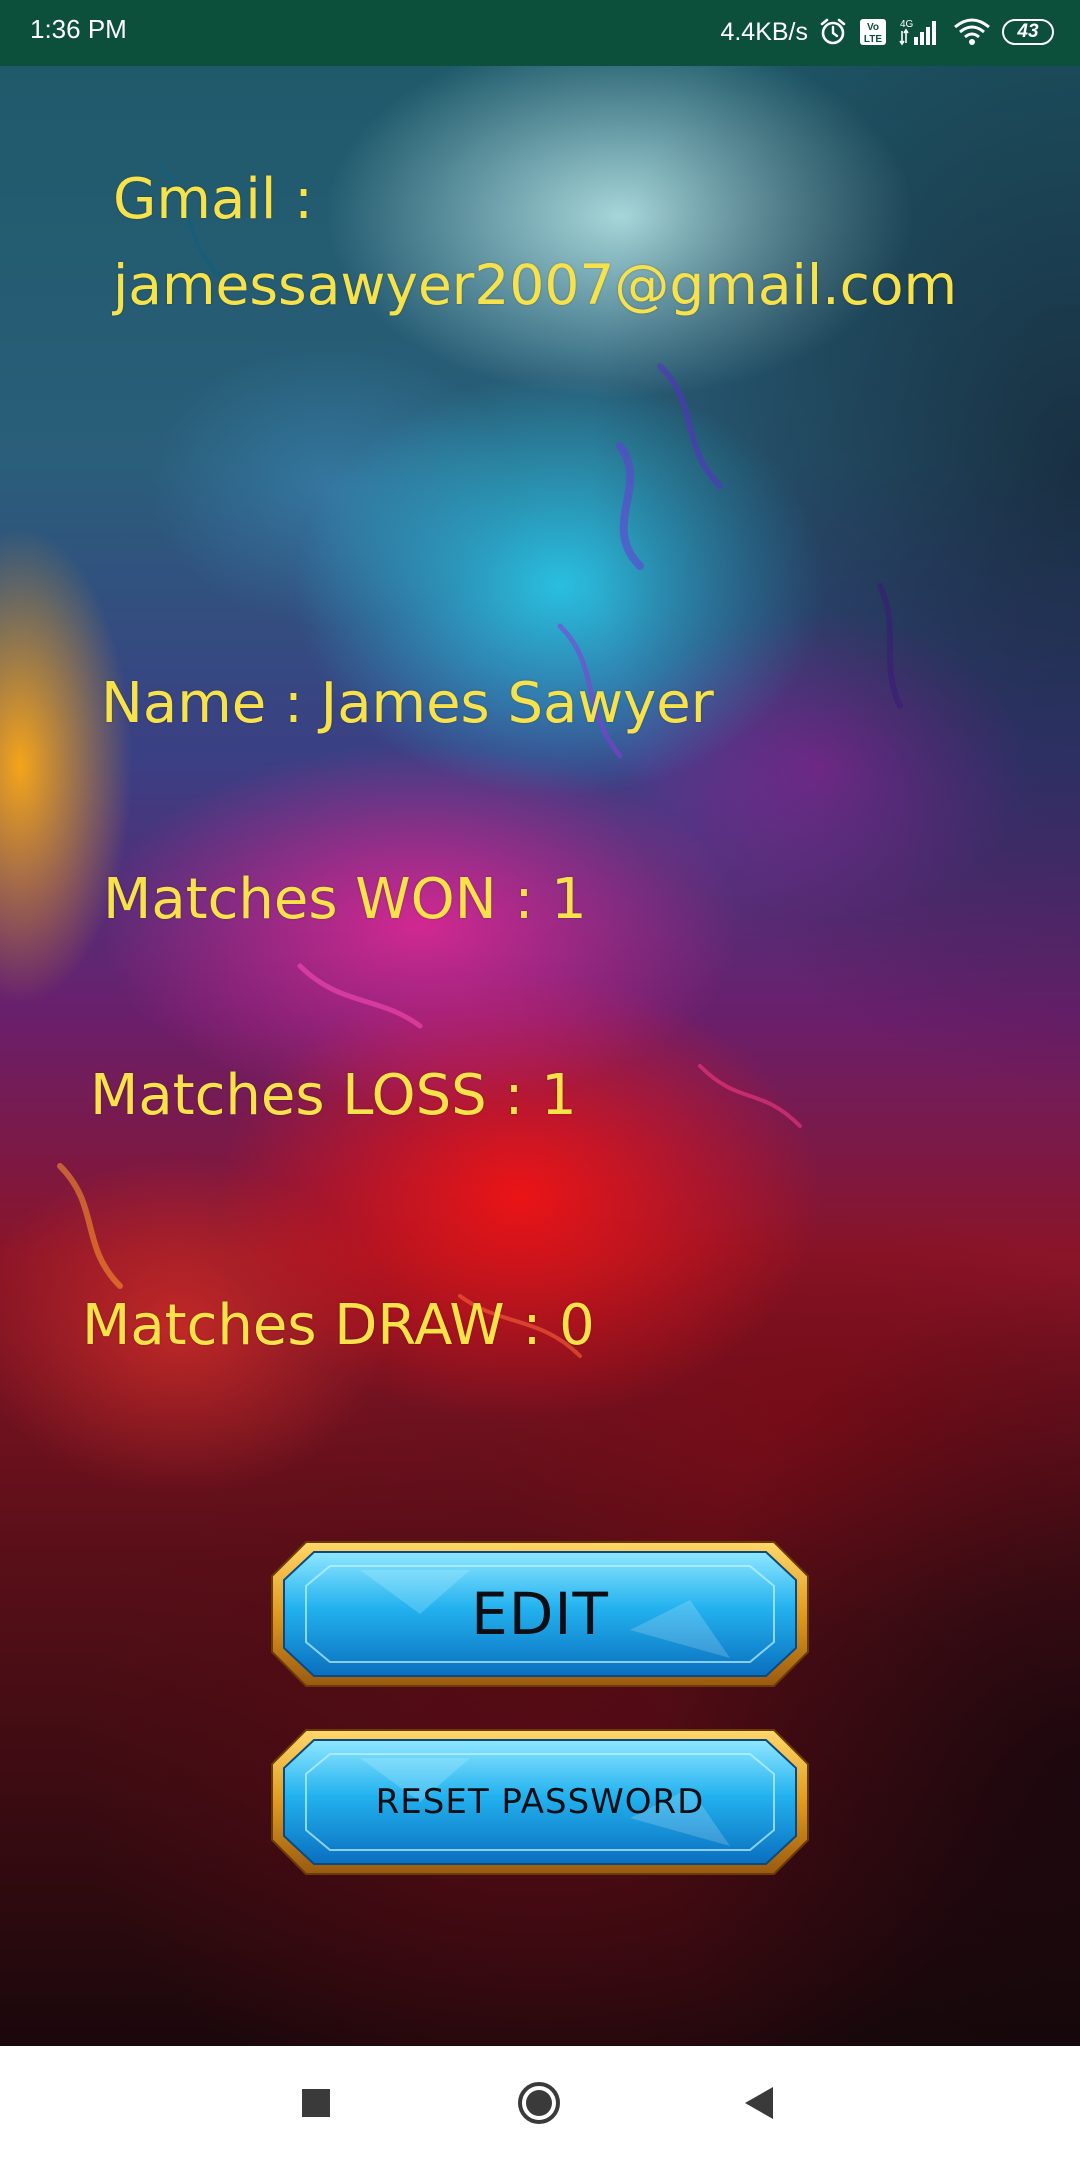  I want to click on battery-level: 43, so click(1028, 31).